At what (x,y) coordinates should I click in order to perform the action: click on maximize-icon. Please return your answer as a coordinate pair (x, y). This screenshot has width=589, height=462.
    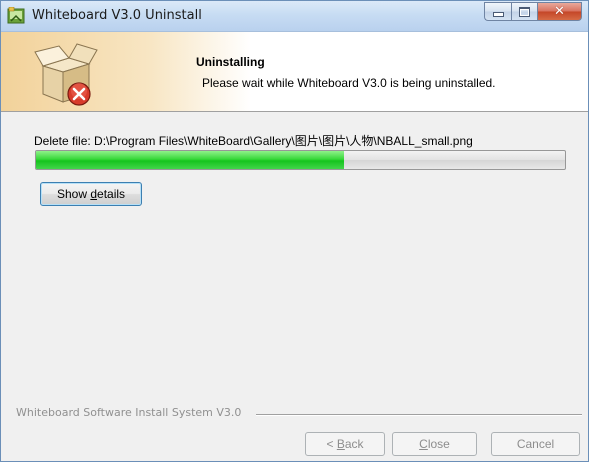
    Looking at the image, I should click on (524, 11).